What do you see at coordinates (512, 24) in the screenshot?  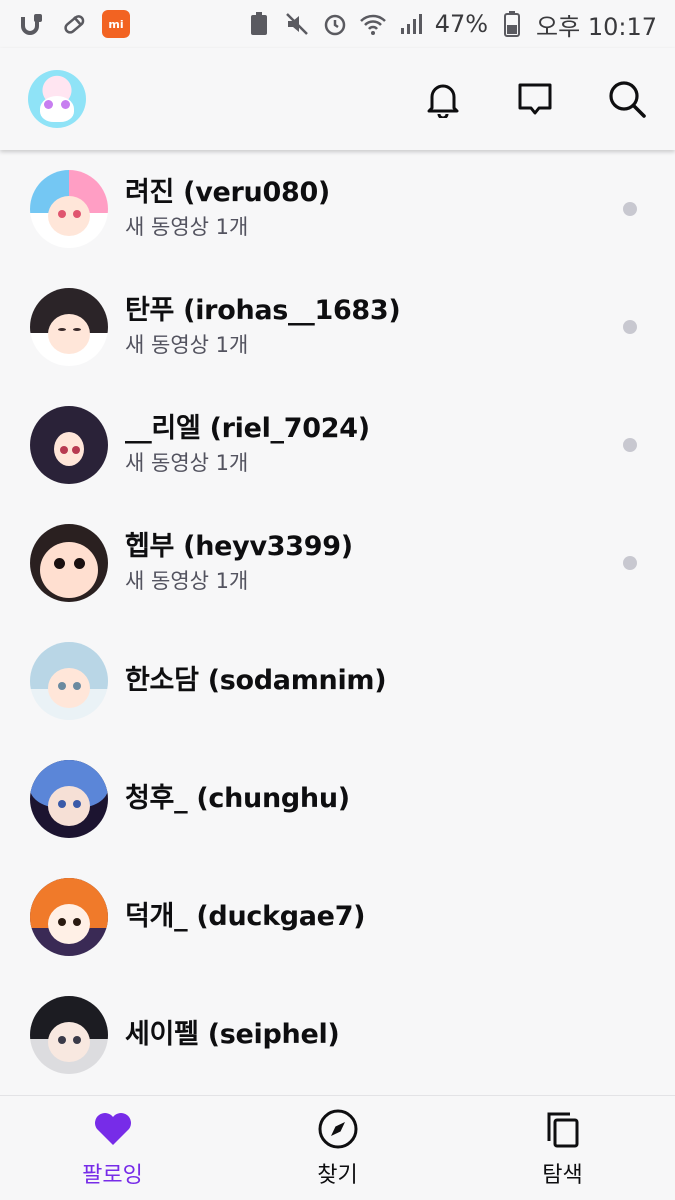 I see `battery-icon` at bounding box center [512, 24].